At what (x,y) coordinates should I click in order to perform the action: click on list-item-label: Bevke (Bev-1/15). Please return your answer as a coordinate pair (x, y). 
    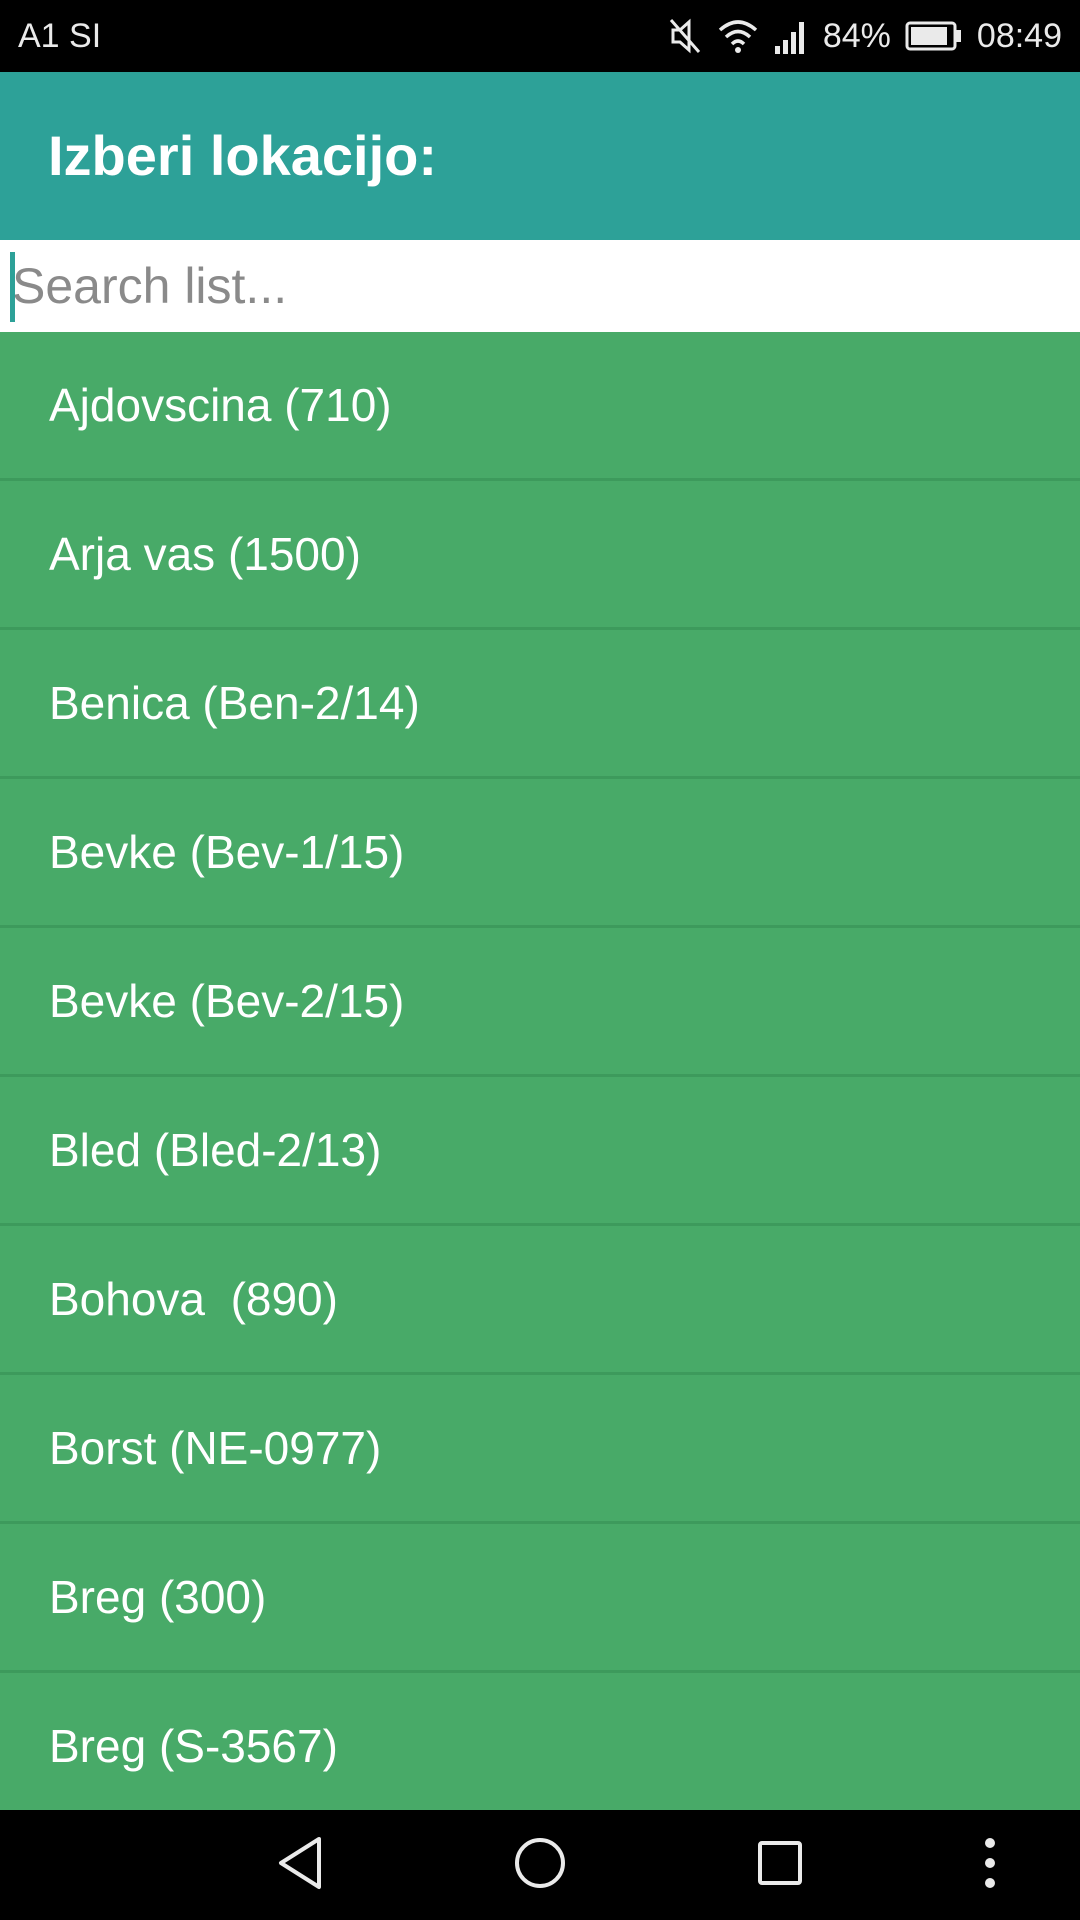
    Looking at the image, I should click on (227, 852).